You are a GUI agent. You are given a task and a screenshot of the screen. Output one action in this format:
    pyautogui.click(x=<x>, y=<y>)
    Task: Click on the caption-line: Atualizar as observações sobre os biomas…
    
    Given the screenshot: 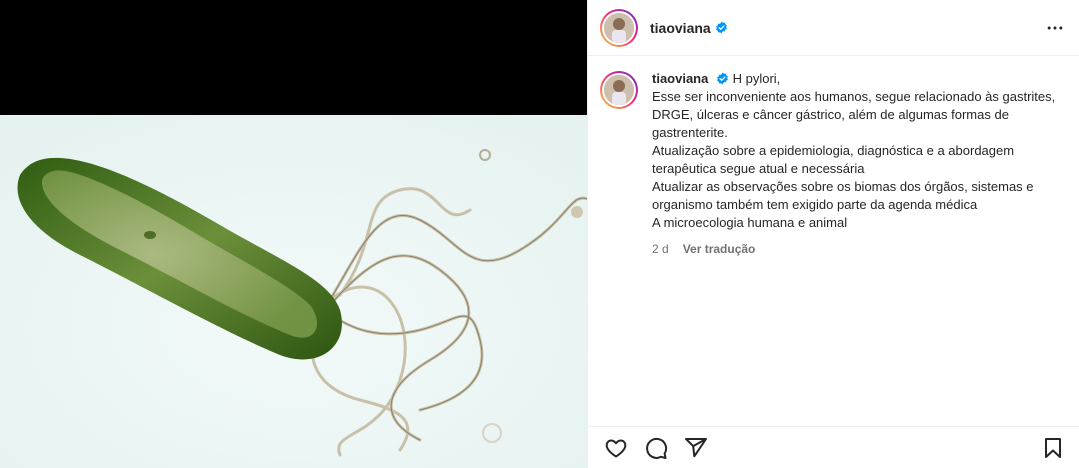 What is the action you would take?
    pyautogui.click(x=843, y=195)
    